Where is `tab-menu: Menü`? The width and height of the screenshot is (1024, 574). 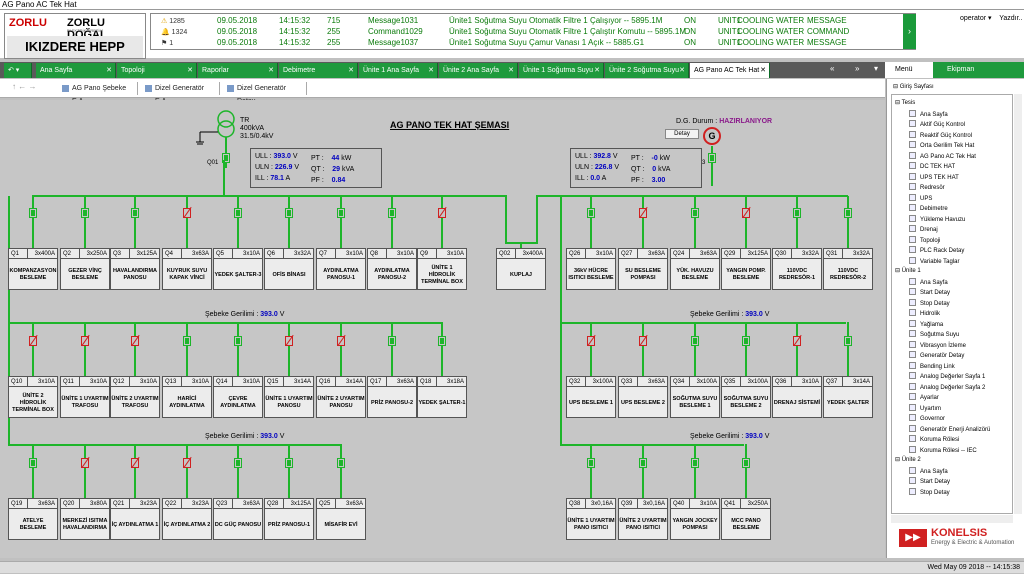 tab-menu: Menü is located at coordinates (909, 70).